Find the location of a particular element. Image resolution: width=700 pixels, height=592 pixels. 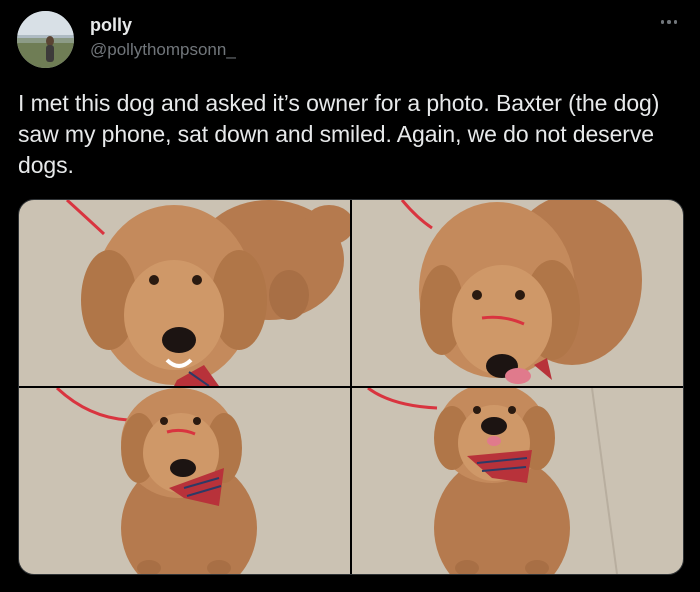

avatar is located at coordinates (45, 39).